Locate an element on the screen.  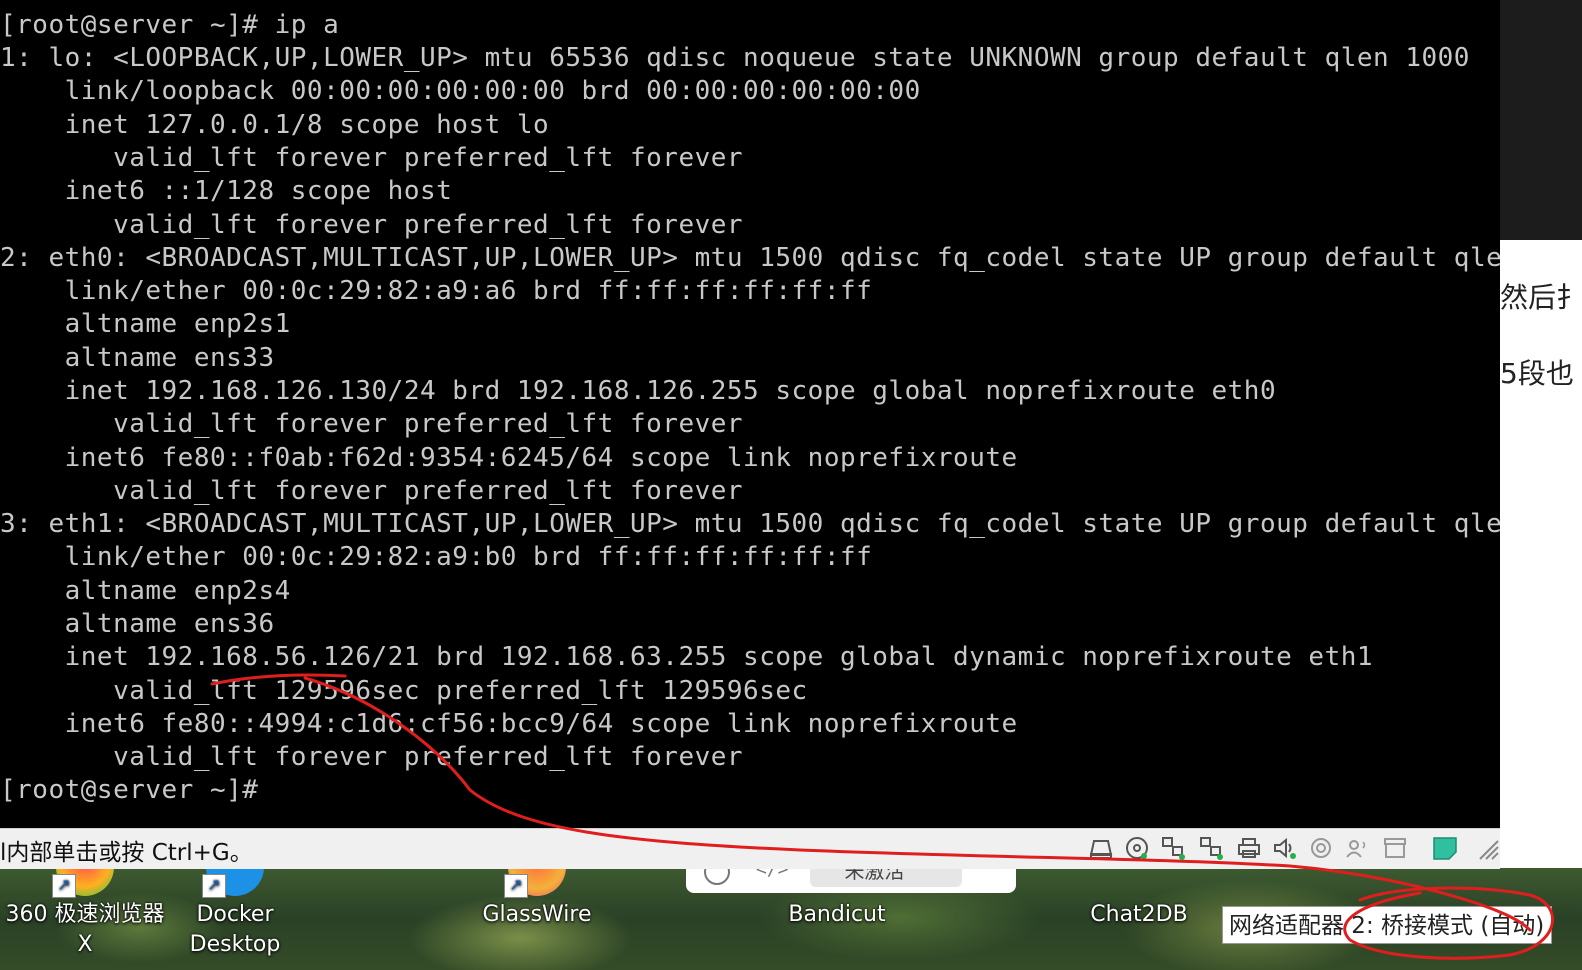
document-text: 然后扌 is located at coordinates (1541, 297).